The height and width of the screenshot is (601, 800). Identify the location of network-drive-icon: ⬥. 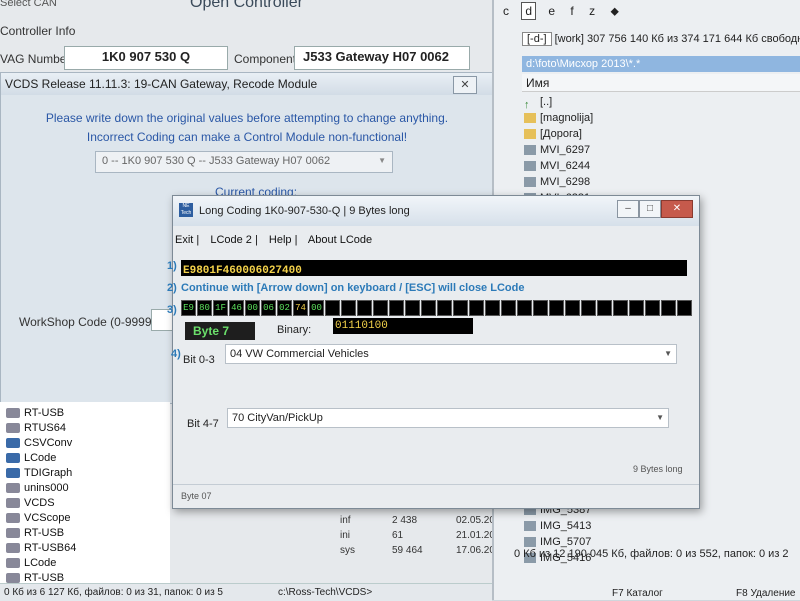
(614, 11).